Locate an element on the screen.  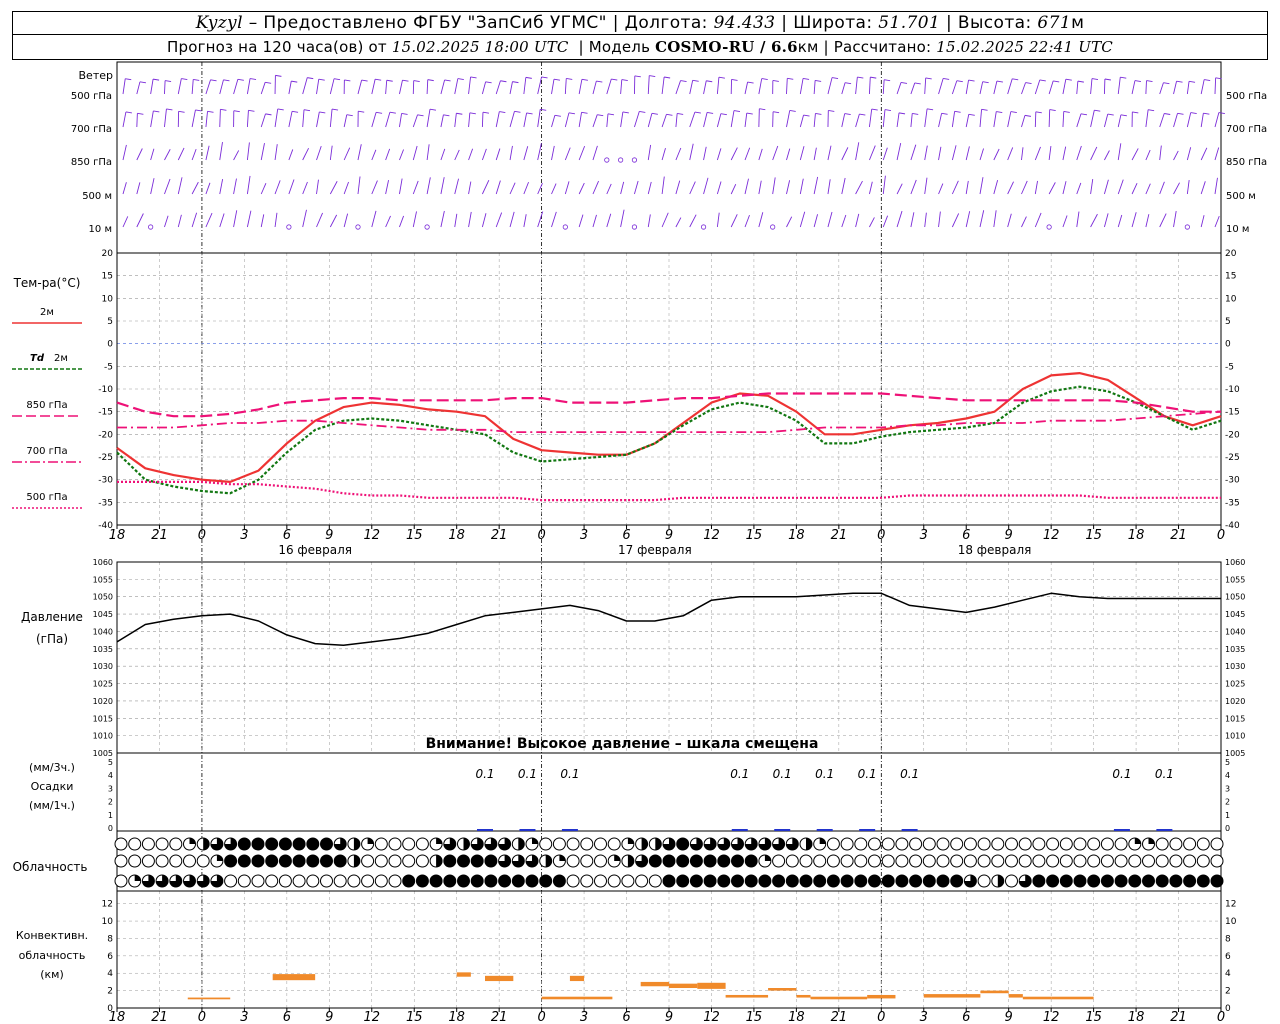
temp-xtick-24: 18 is located at coordinates (1136, 535).